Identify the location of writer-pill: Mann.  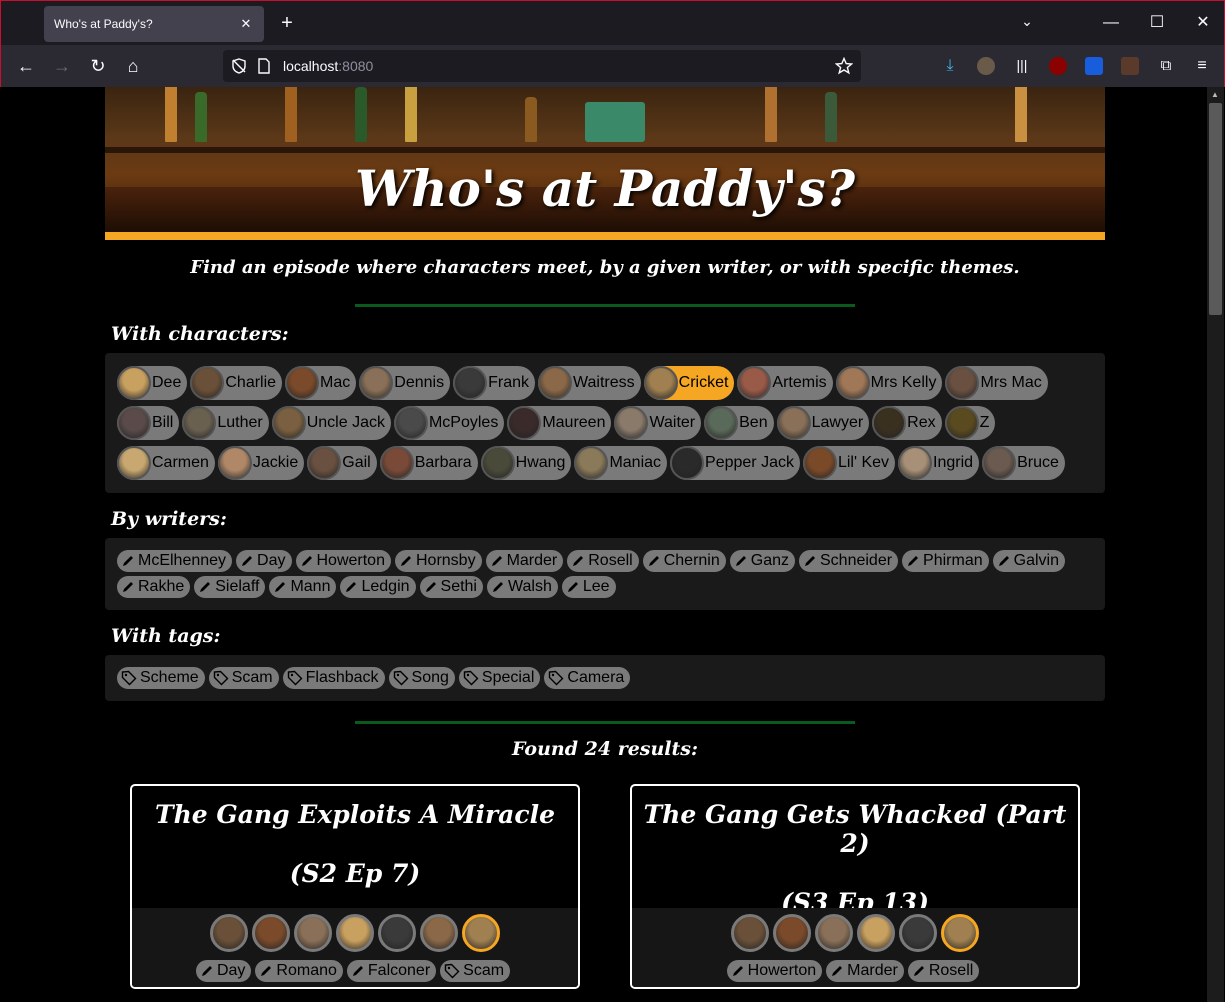
(303, 587).